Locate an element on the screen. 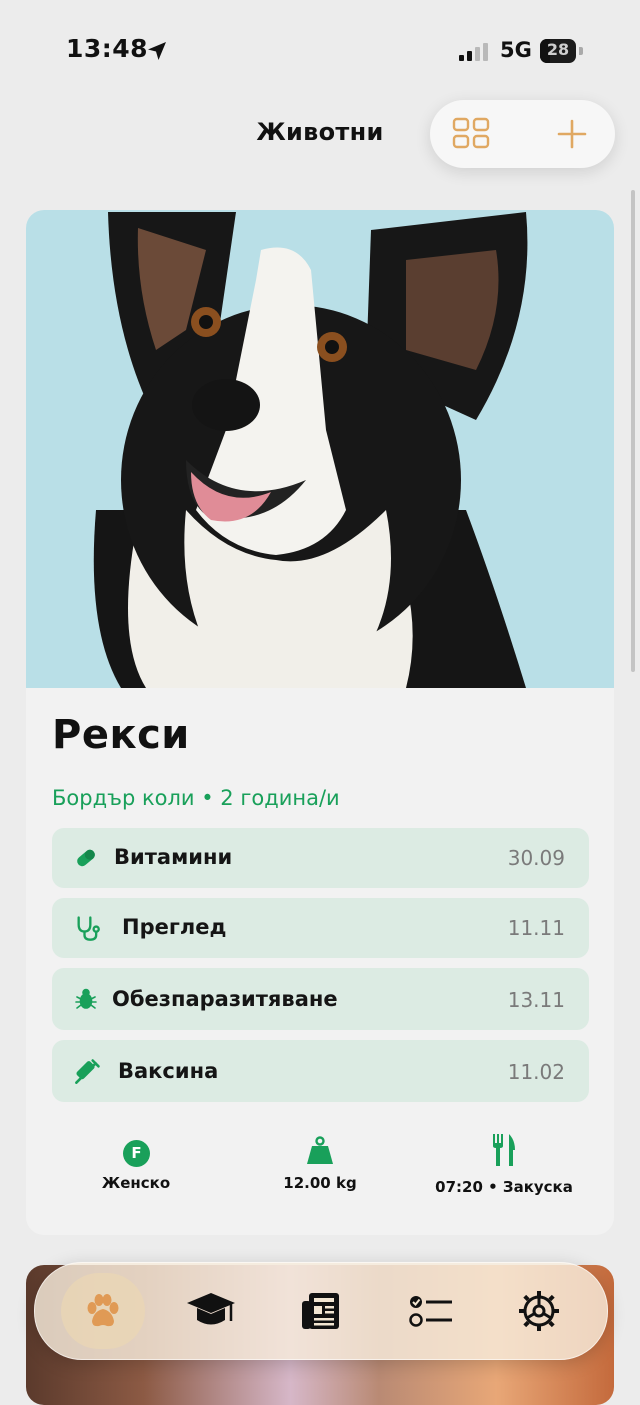 The image size is (640, 1405). event-date: 30.09 is located at coordinates (536, 858).